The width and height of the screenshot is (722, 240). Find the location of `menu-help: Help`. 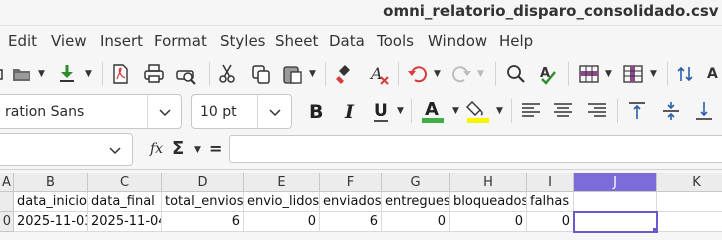

menu-help: Help is located at coordinates (516, 41).